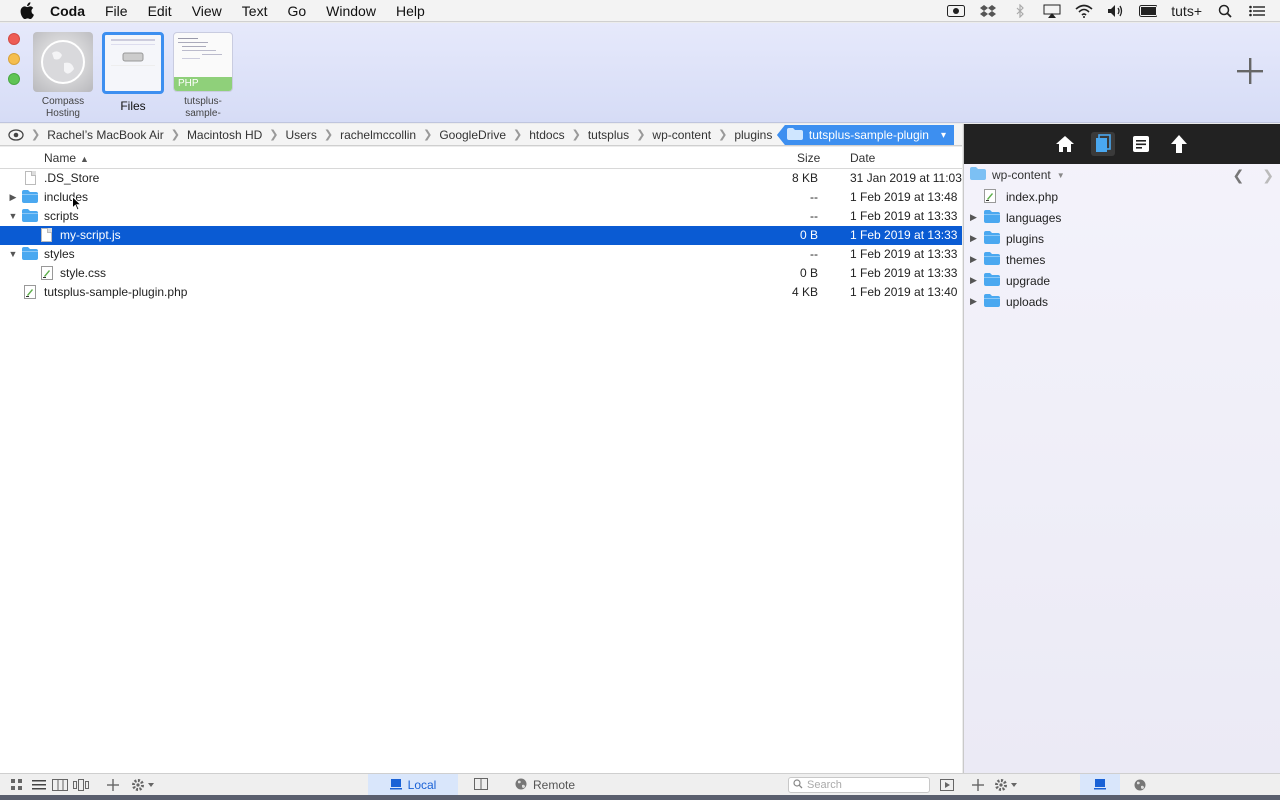 The height and width of the screenshot is (800, 1280). What do you see at coordinates (1141, 144) in the screenshot?
I see `document-list-icon` at bounding box center [1141, 144].